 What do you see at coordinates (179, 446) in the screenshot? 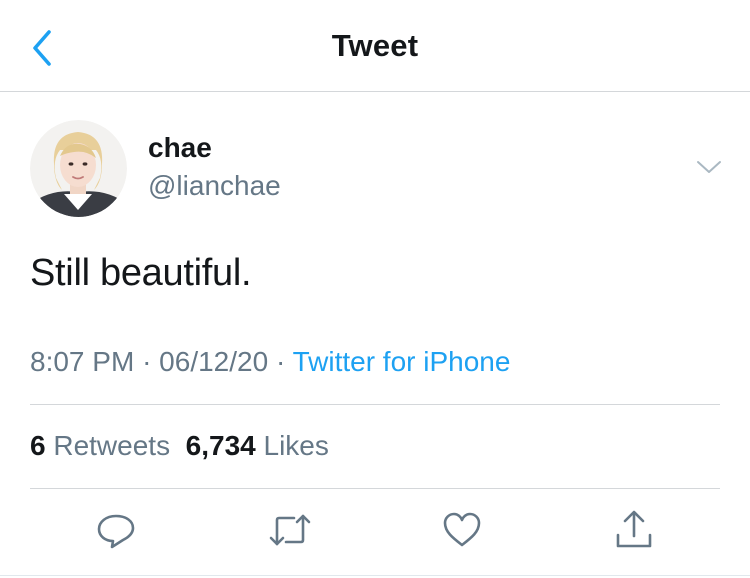
I see `tweet-stats: 6 Retweets 6,734 Likes` at bounding box center [179, 446].